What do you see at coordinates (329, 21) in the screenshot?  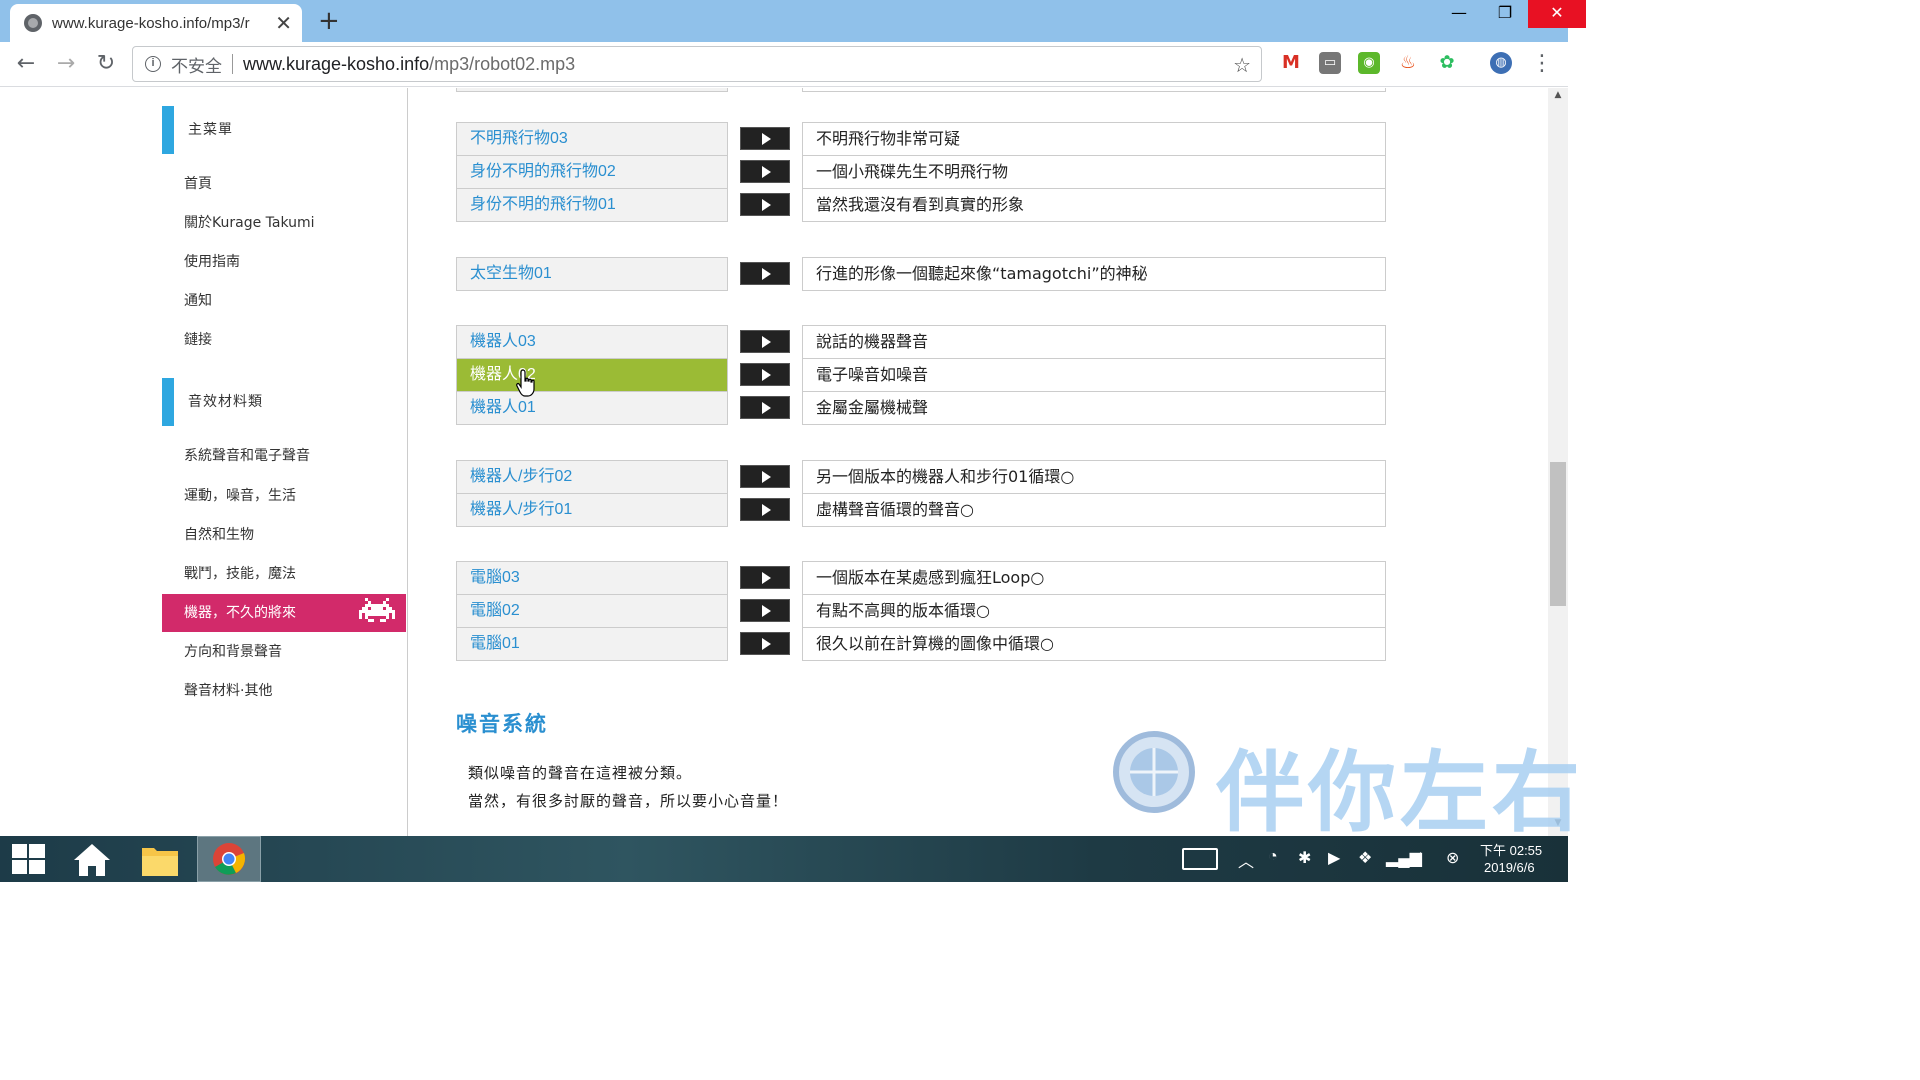 I see `new-tab-button: +` at bounding box center [329, 21].